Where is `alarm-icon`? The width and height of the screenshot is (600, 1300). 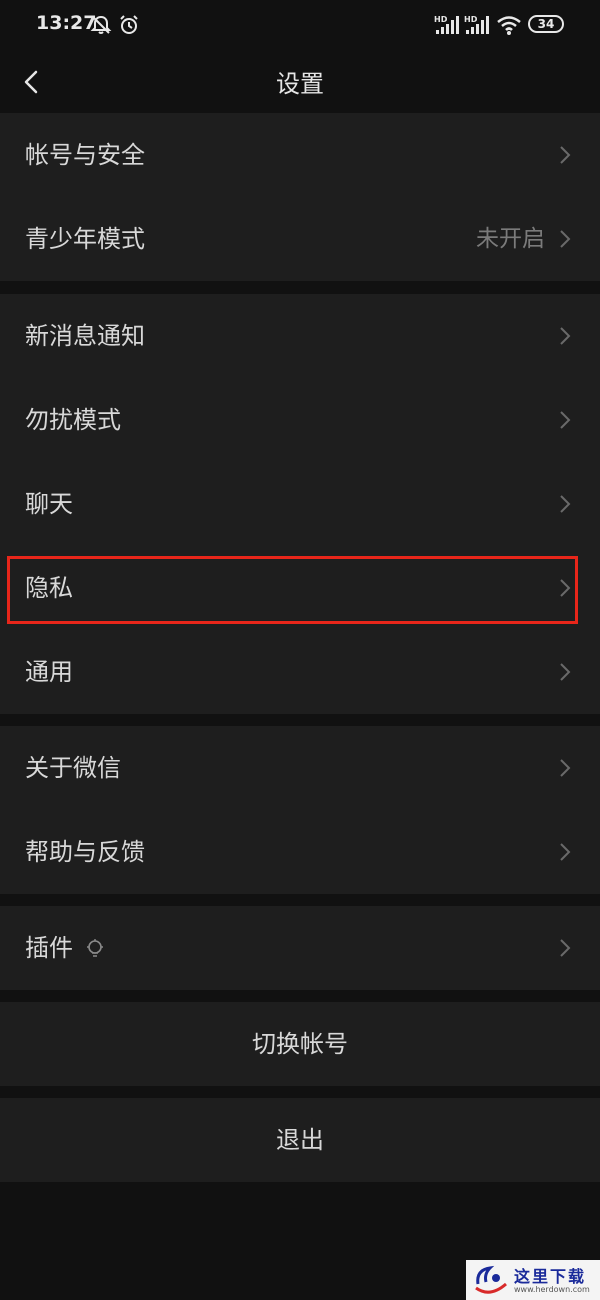 alarm-icon is located at coordinates (129, 24).